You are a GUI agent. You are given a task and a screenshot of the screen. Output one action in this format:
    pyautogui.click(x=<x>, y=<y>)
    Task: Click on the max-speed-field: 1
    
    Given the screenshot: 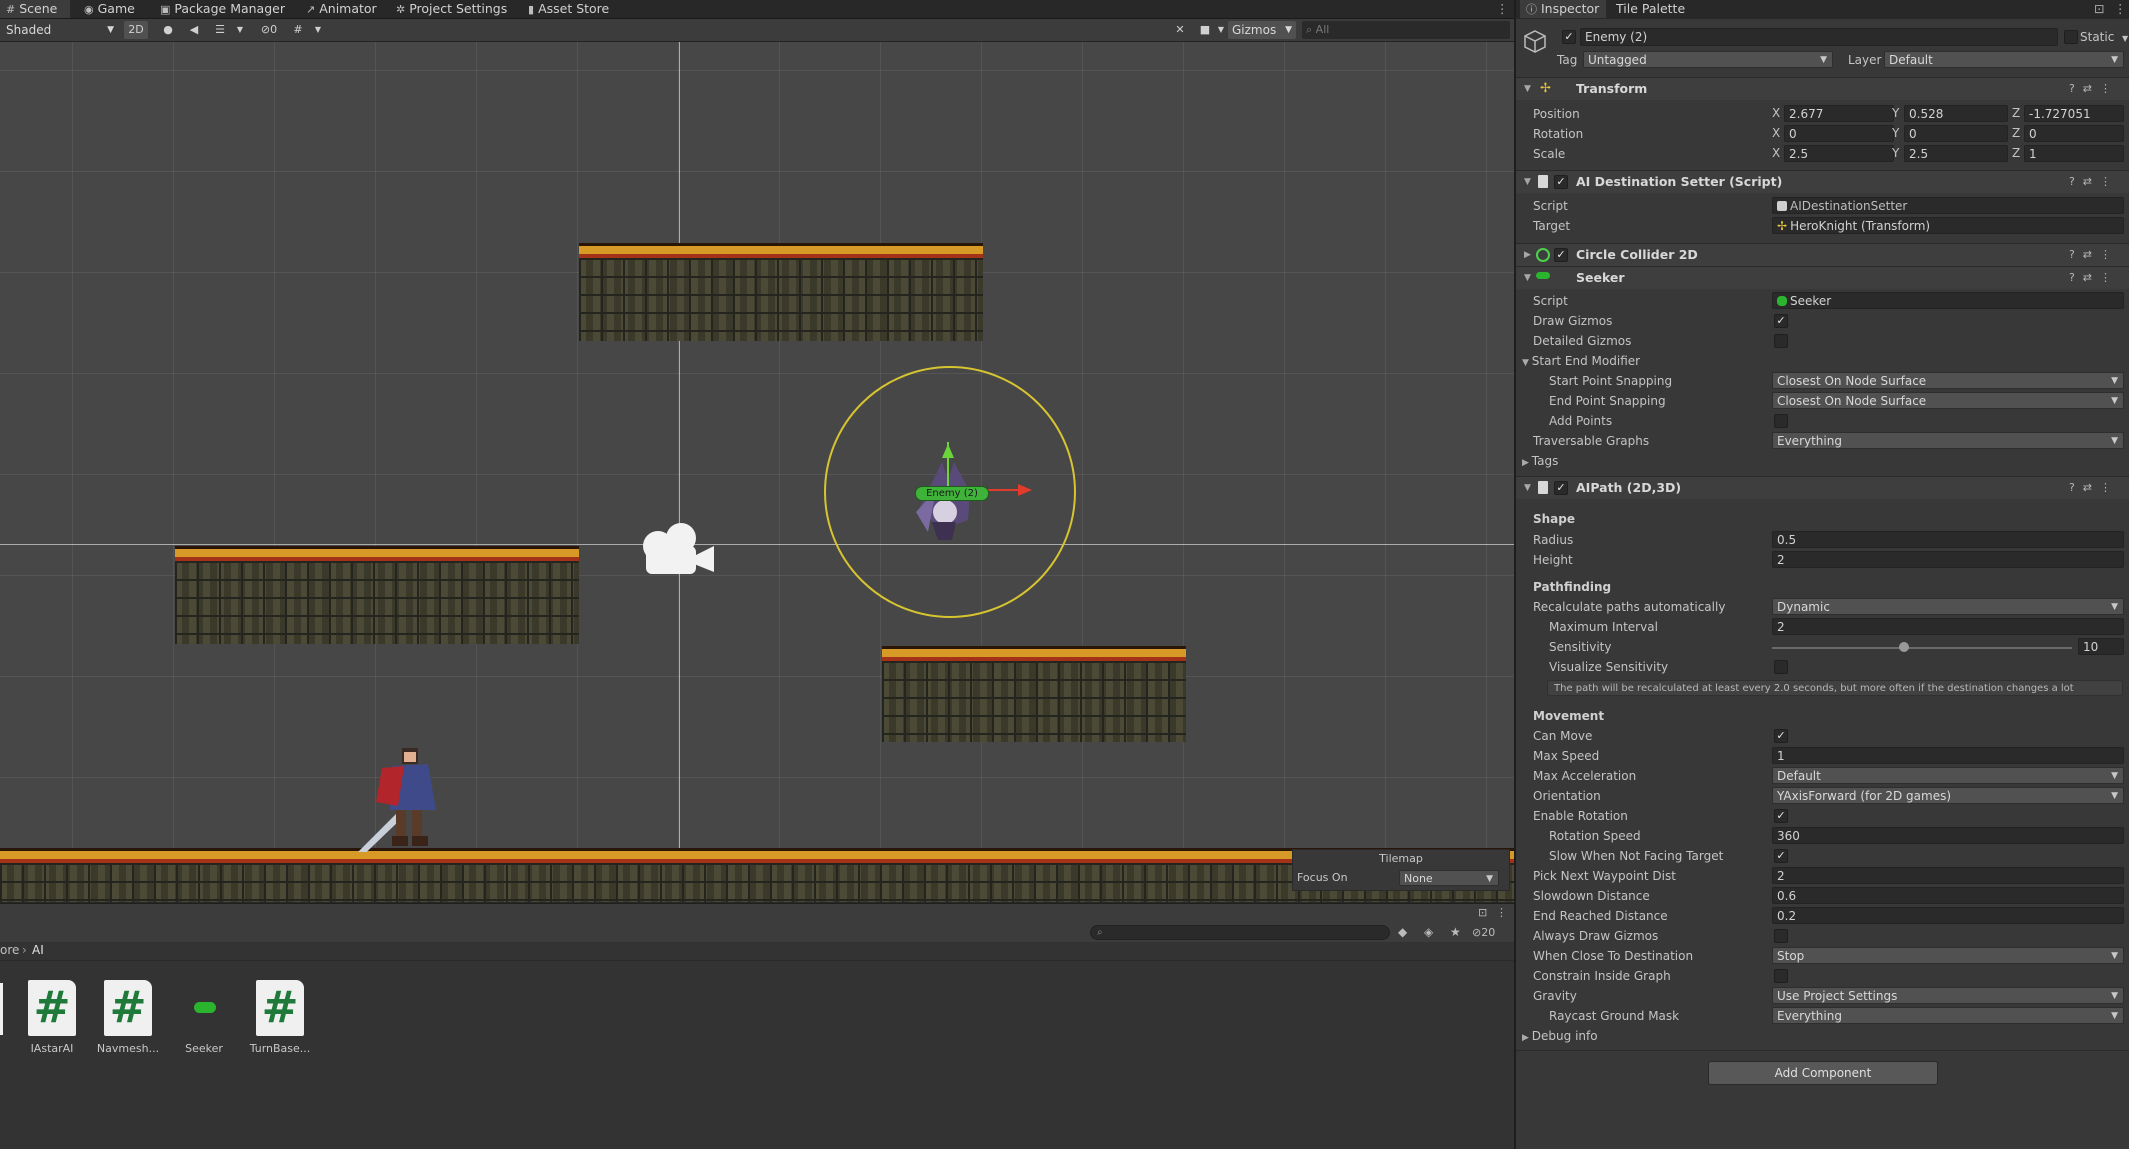 What is the action you would take?
    pyautogui.click(x=1948, y=755)
    